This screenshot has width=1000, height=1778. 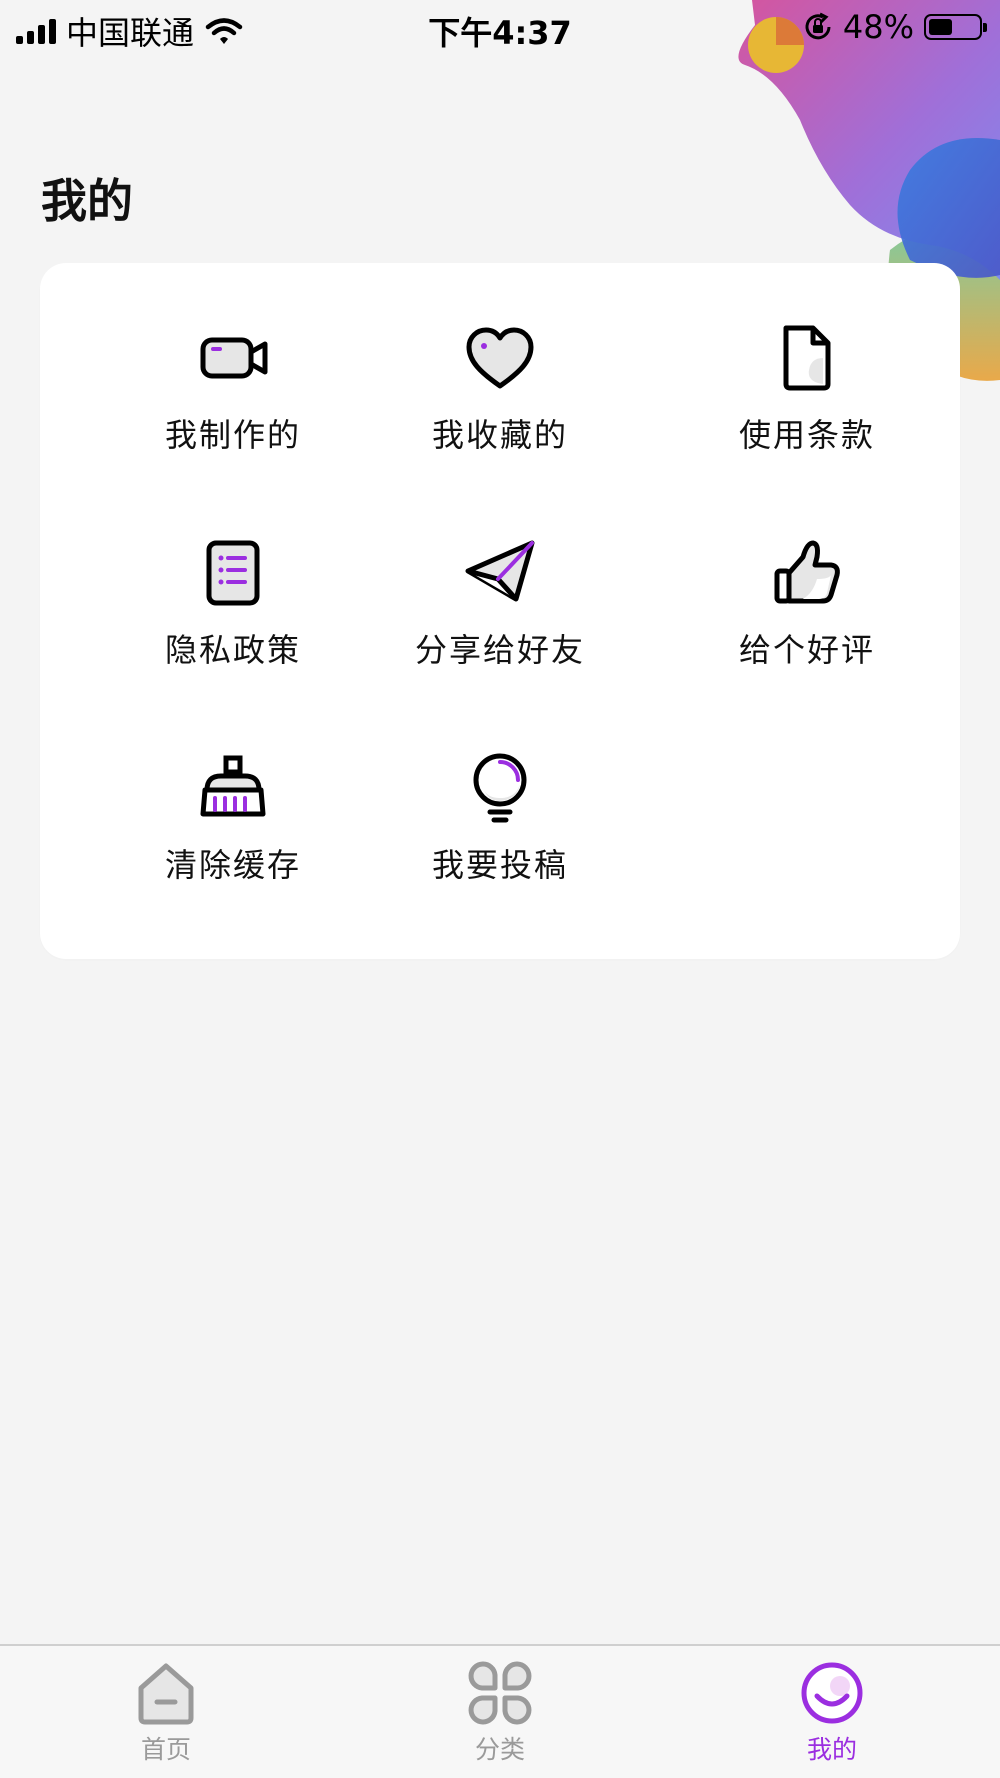 I want to click on orientation-lock-icon, so click(x=818, y=26).